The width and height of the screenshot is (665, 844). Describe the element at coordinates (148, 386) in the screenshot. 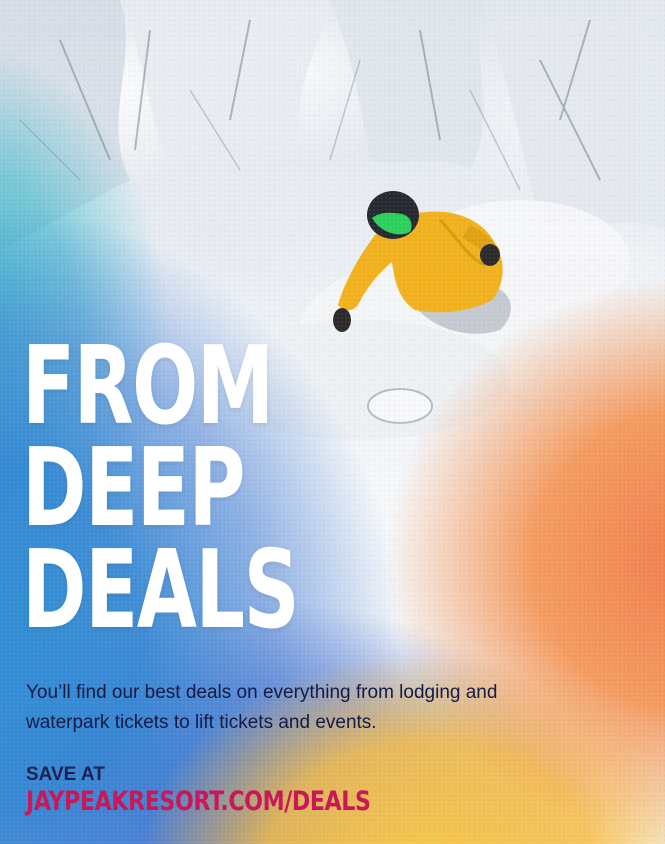

I see `headline-line: FROM` at that location.